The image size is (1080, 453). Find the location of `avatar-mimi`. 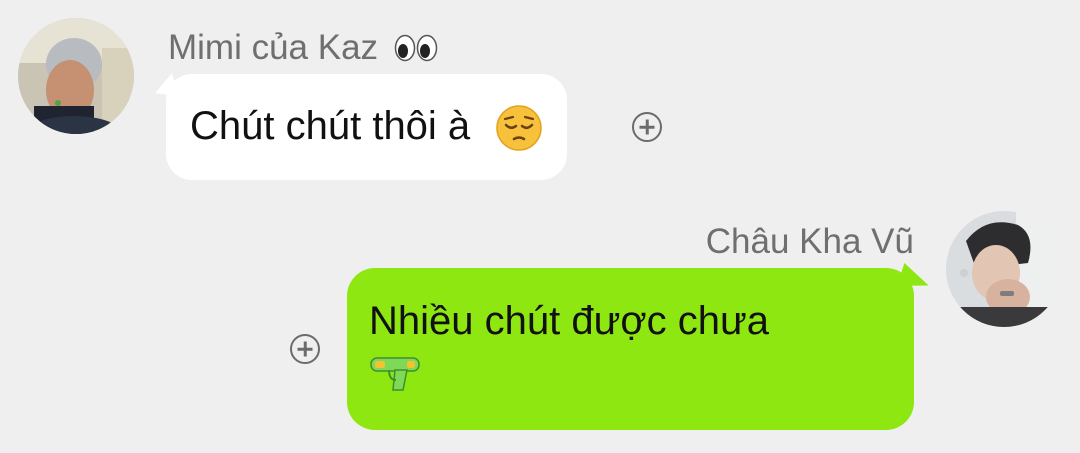

avatar-mimi is located at coordinates (76, 76).